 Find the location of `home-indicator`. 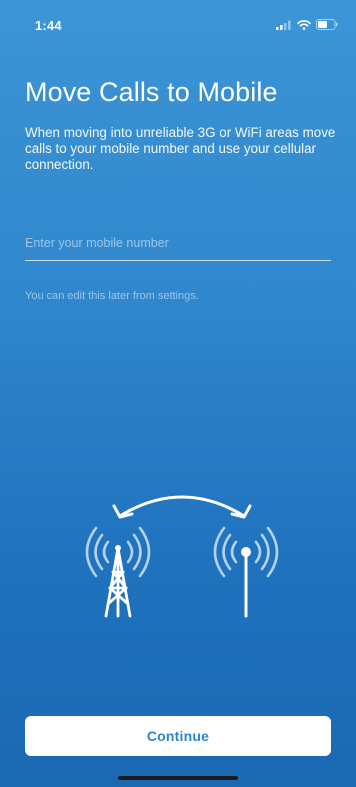

home-indicator is located at coordinates (178, 778).